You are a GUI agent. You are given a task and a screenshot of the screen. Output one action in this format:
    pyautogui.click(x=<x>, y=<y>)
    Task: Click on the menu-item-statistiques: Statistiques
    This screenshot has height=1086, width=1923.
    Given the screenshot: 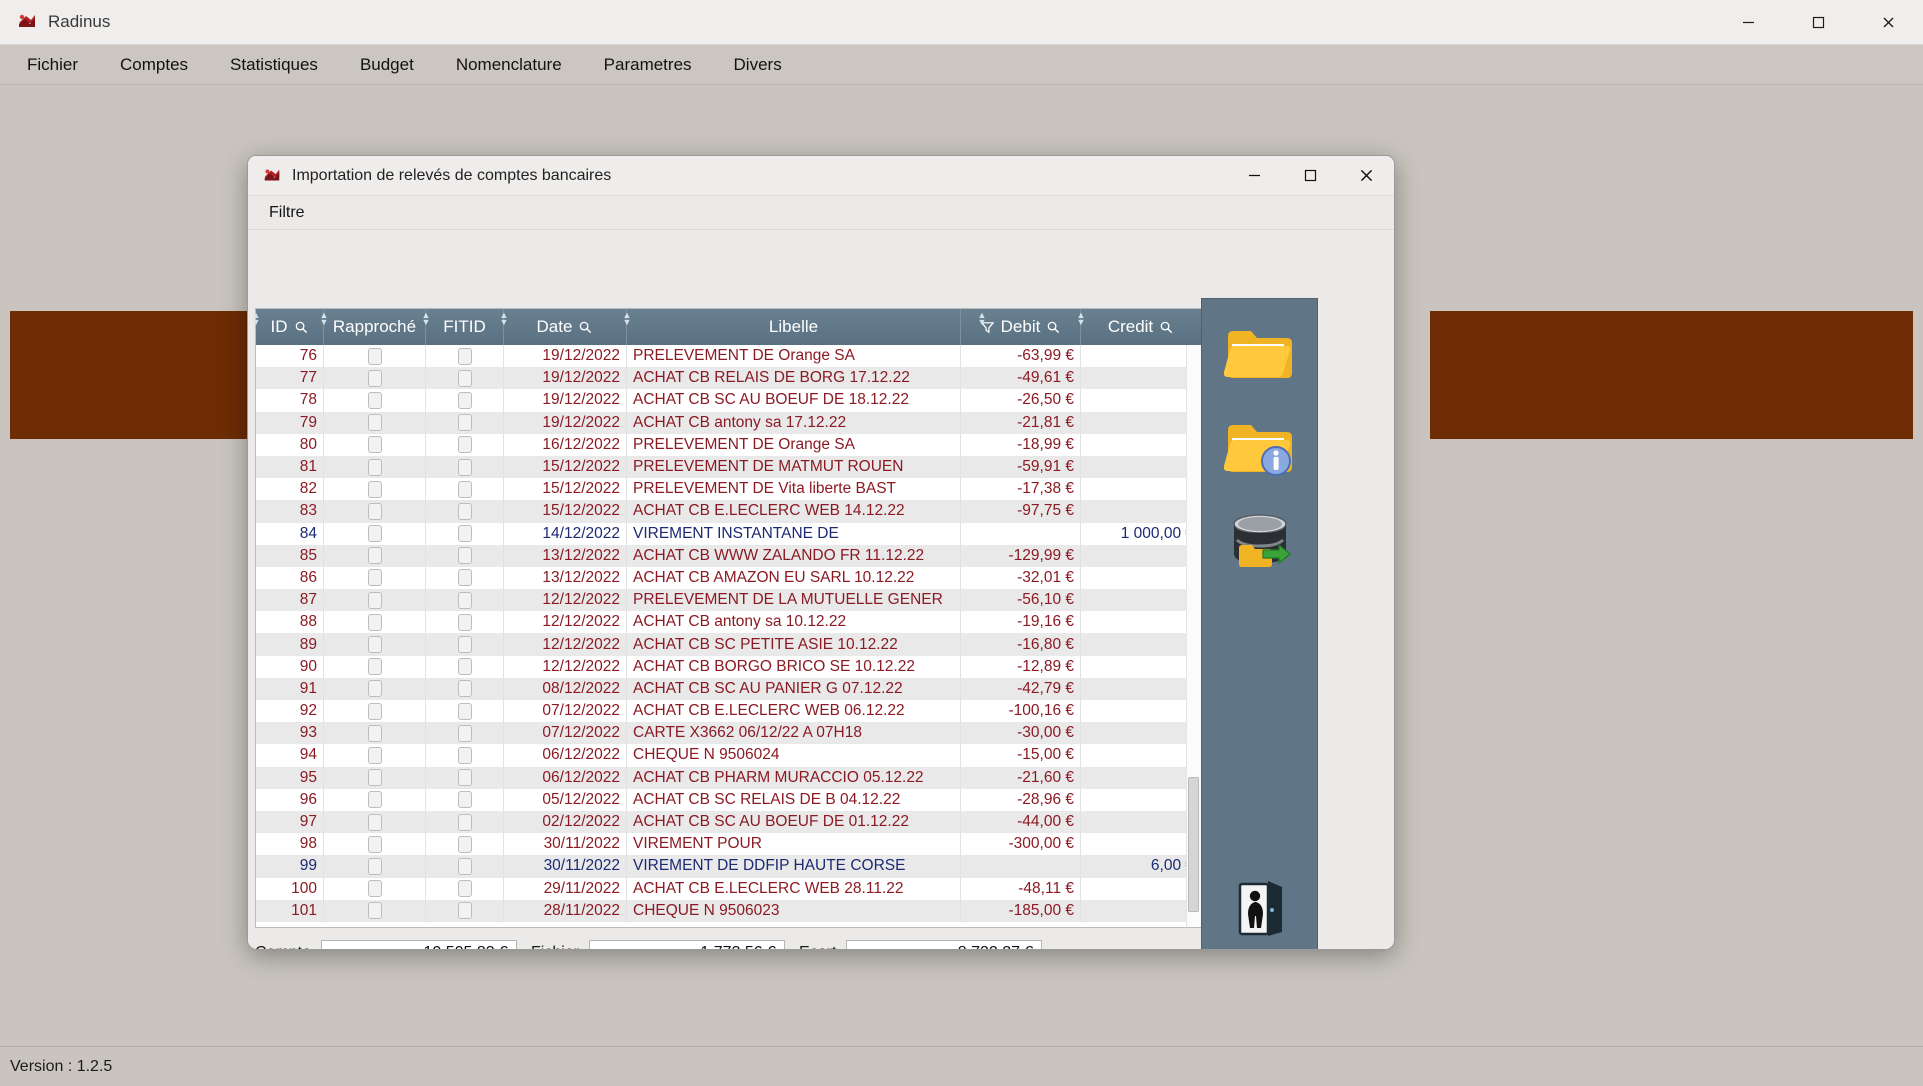 What is the action you would take?
    pyautogui.click(x=274, y=65)
    